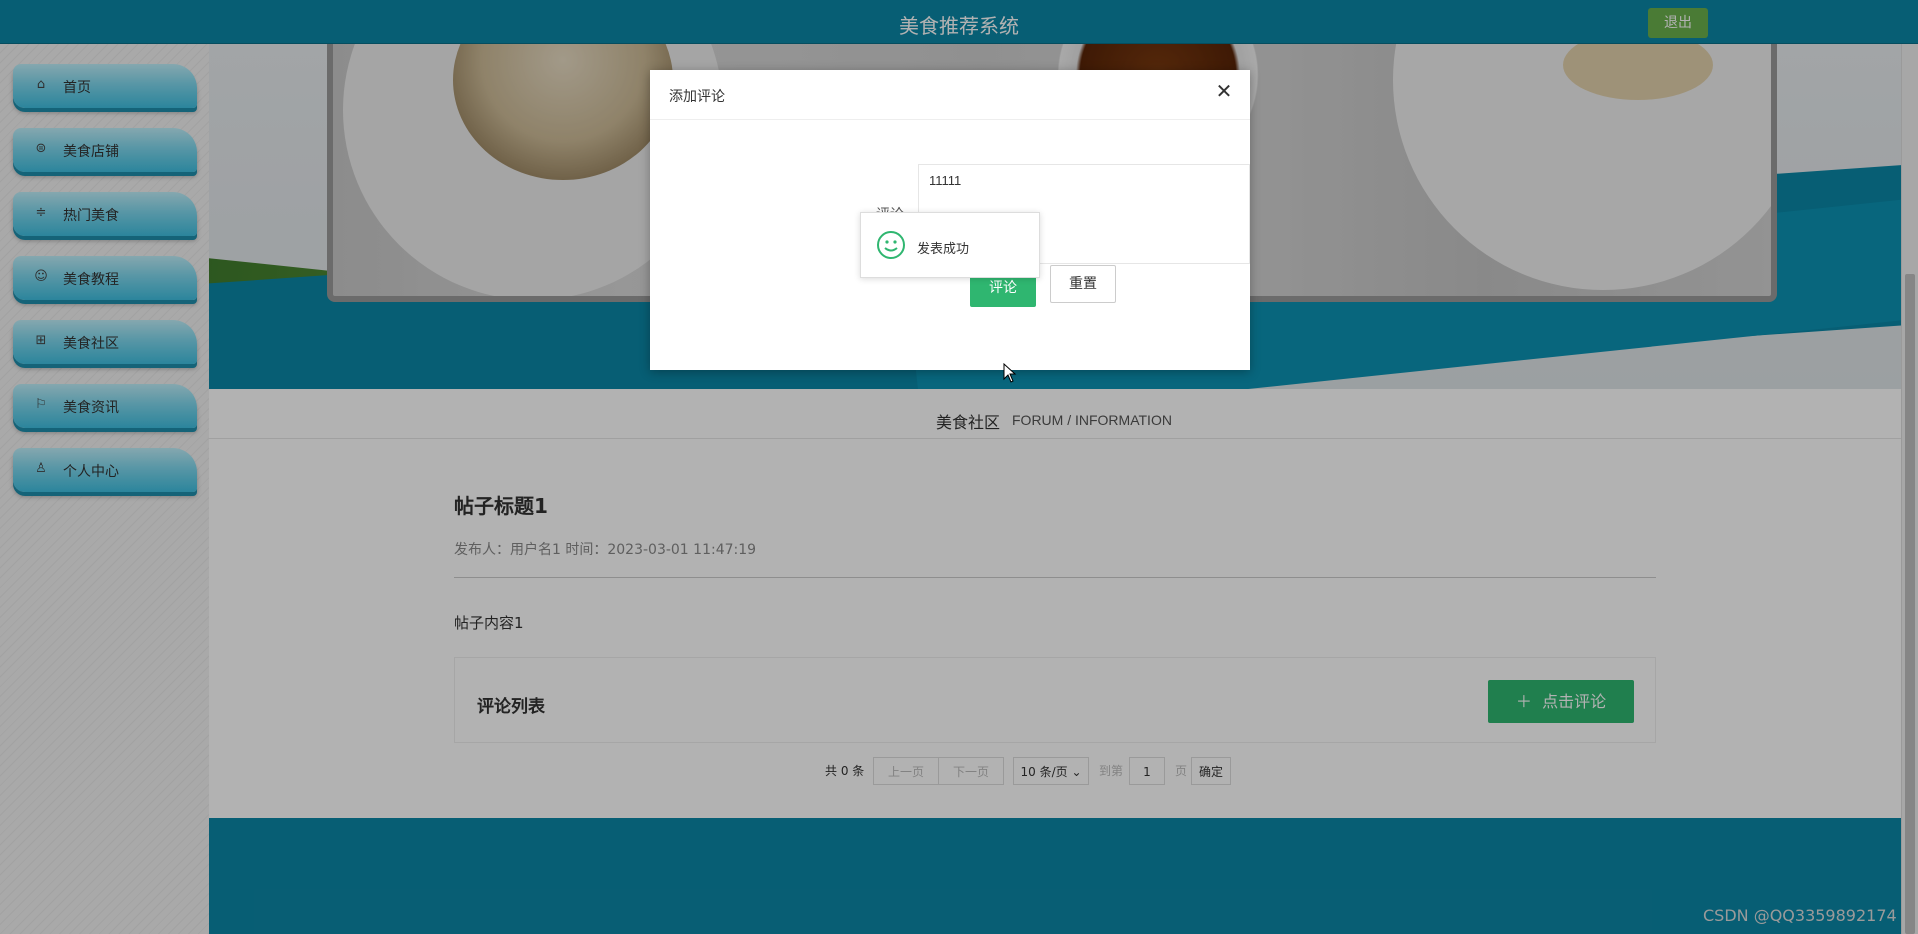 This screenshot has width=1918, height=934. I want to click on dialog-title: 添加评论, so click(697, 97).